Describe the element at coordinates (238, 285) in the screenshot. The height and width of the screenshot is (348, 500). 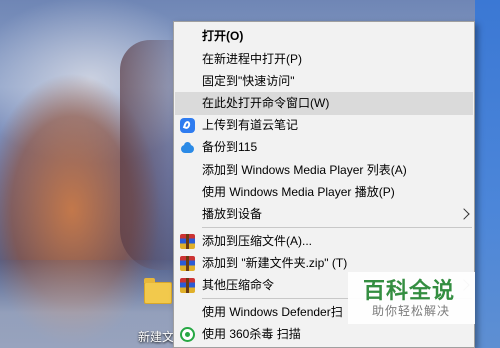
I see `menu-item-label: 其他压缩命令` at that location.